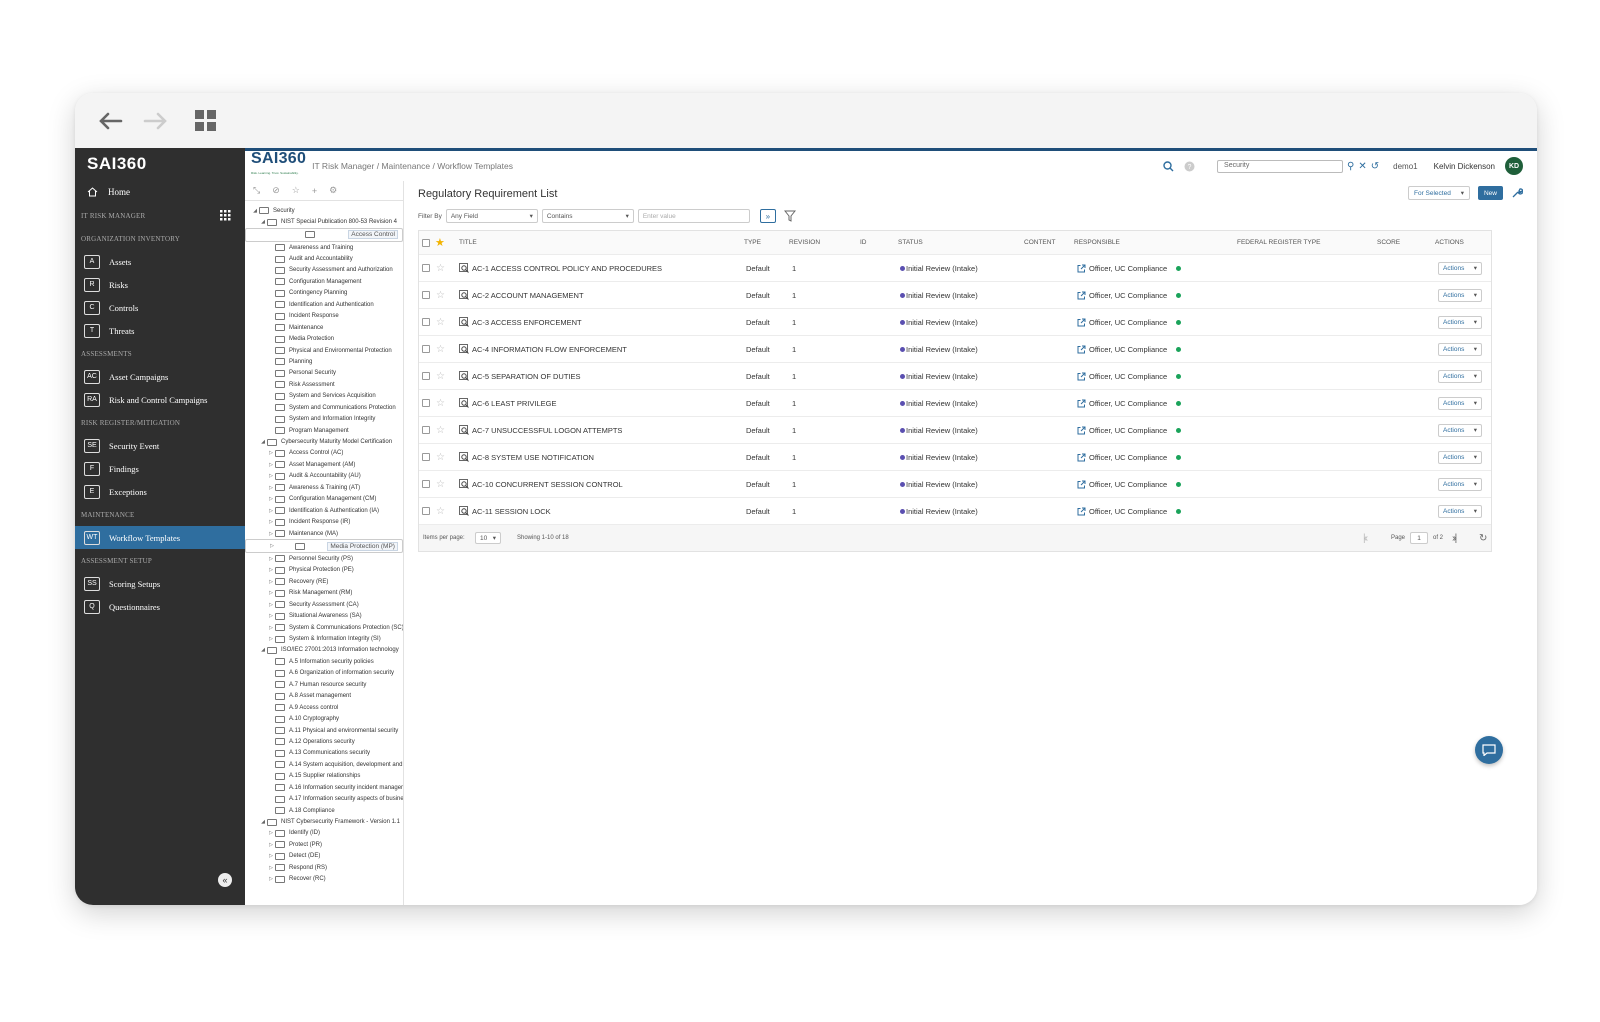  What do you see at coordinates (296, 190) in the screenshot?
I see `star-icon: ☆` at bounding box center [296, 190].